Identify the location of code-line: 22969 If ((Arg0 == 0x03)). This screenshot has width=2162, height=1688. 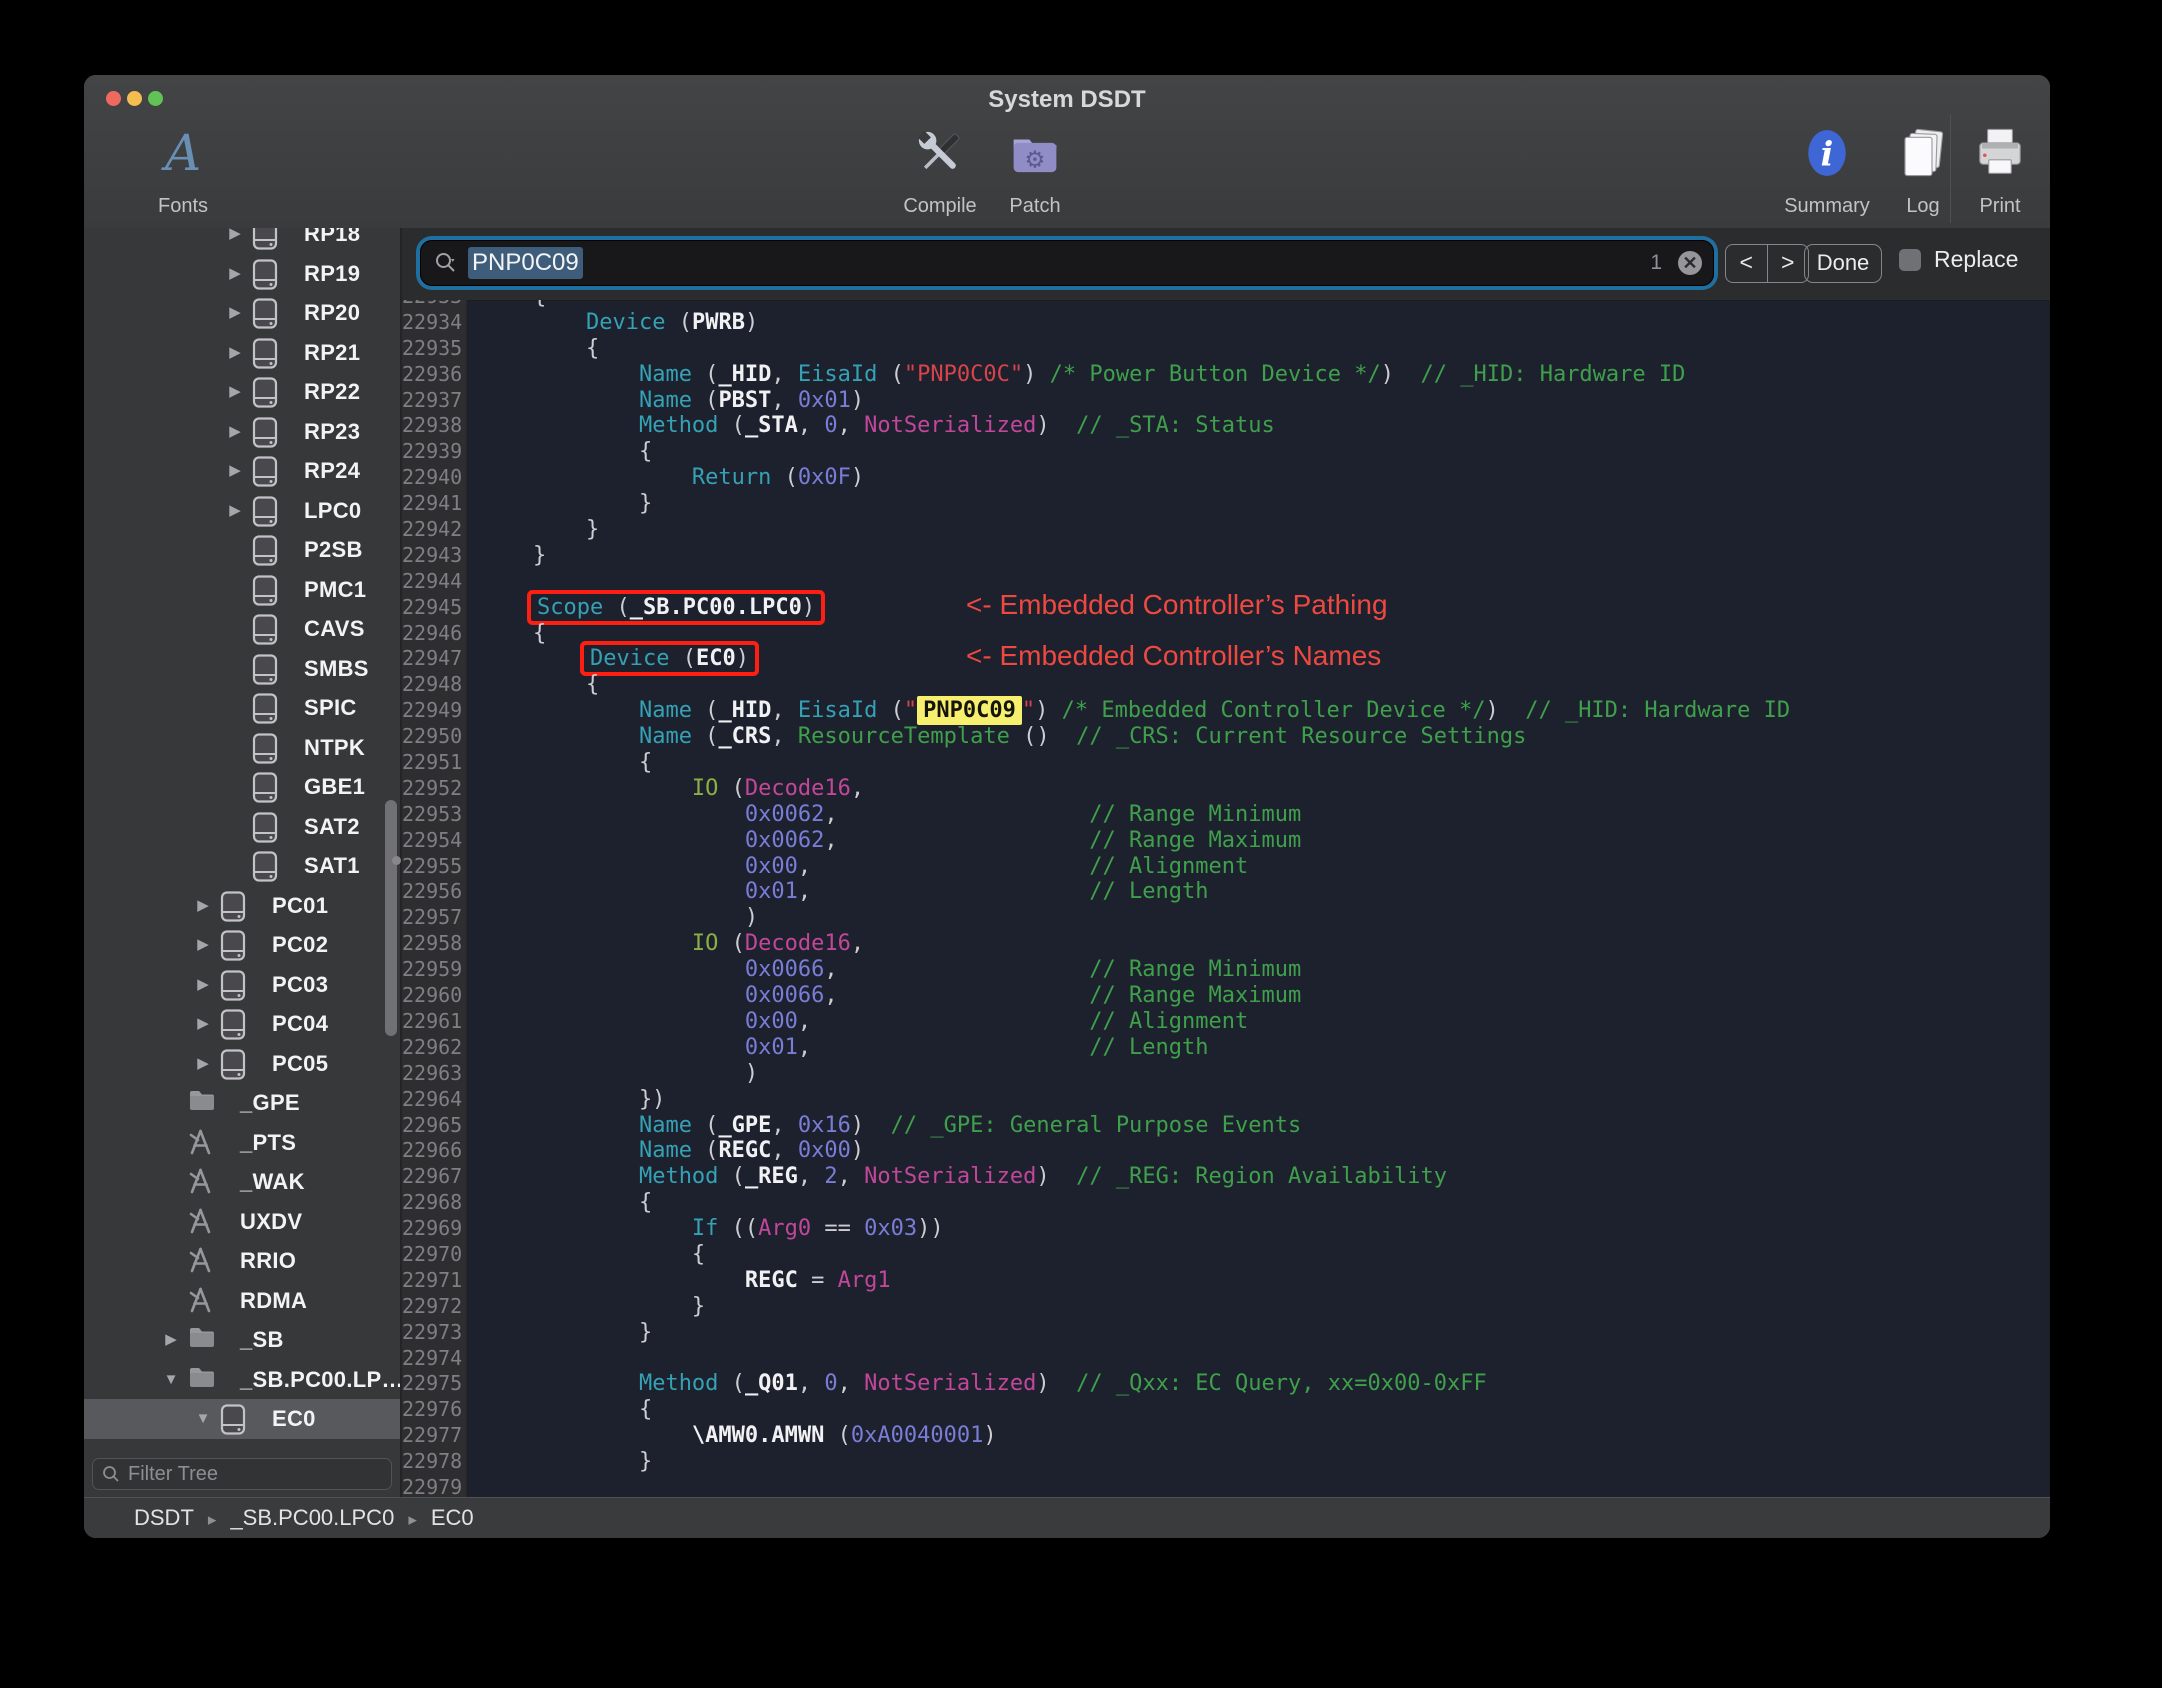
(1226, 1229).